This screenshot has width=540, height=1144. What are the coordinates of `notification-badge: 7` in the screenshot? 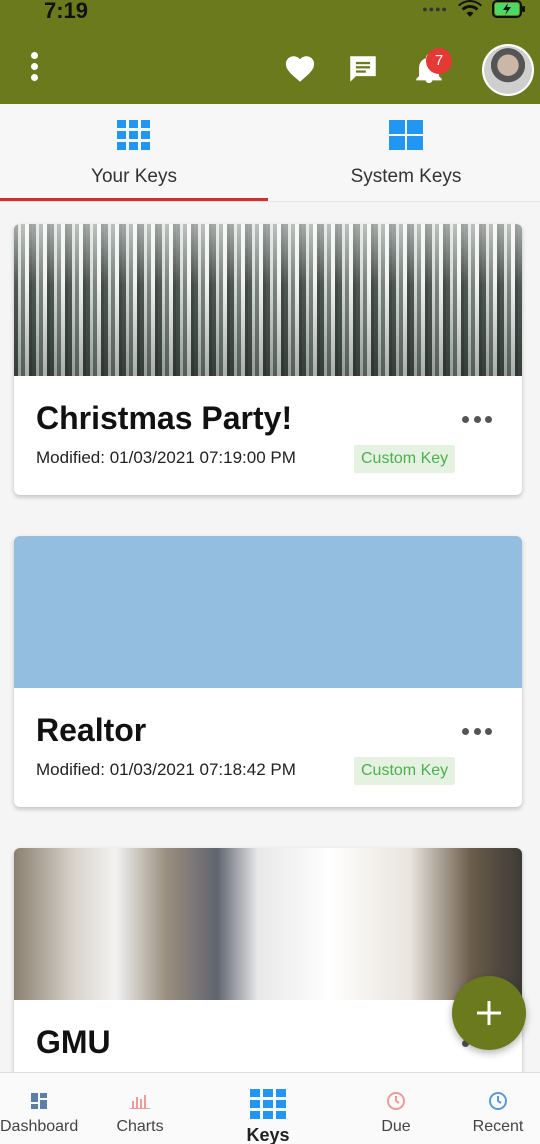 It's located at (439, 61).